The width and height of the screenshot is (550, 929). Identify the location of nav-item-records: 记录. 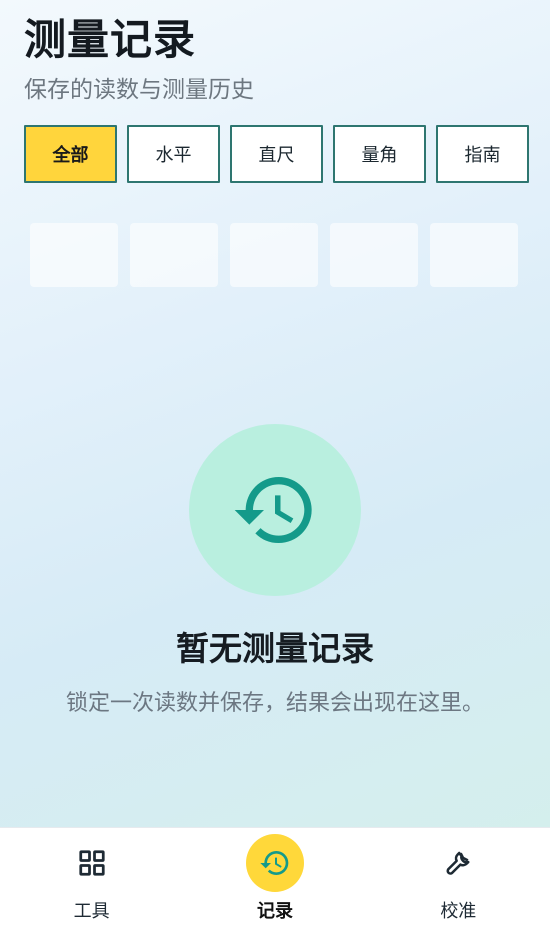
(274, 878).